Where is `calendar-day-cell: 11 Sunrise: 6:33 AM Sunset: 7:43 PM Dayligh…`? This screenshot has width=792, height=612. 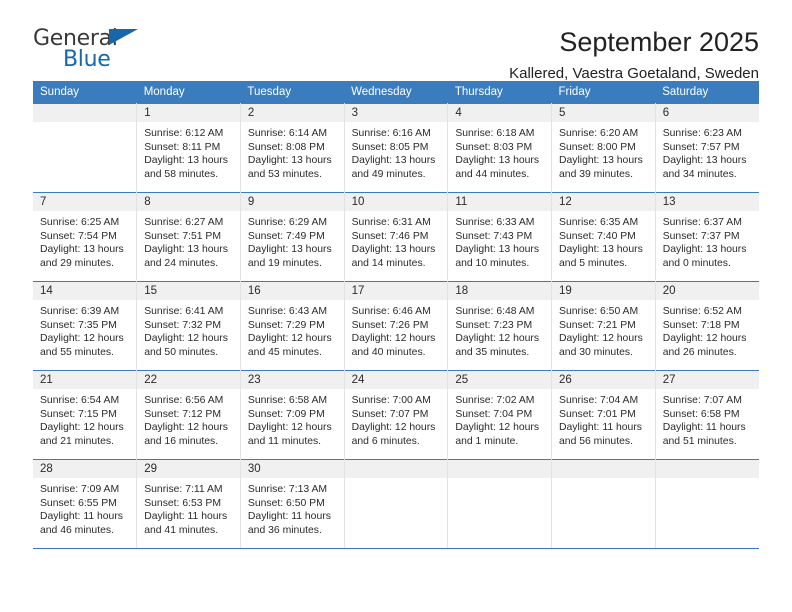
calendar-day-cell: 11 Sunrise: 6:33 AM Sunset: 7:43 PM Dayligh… is located at coordinates (500, 237).